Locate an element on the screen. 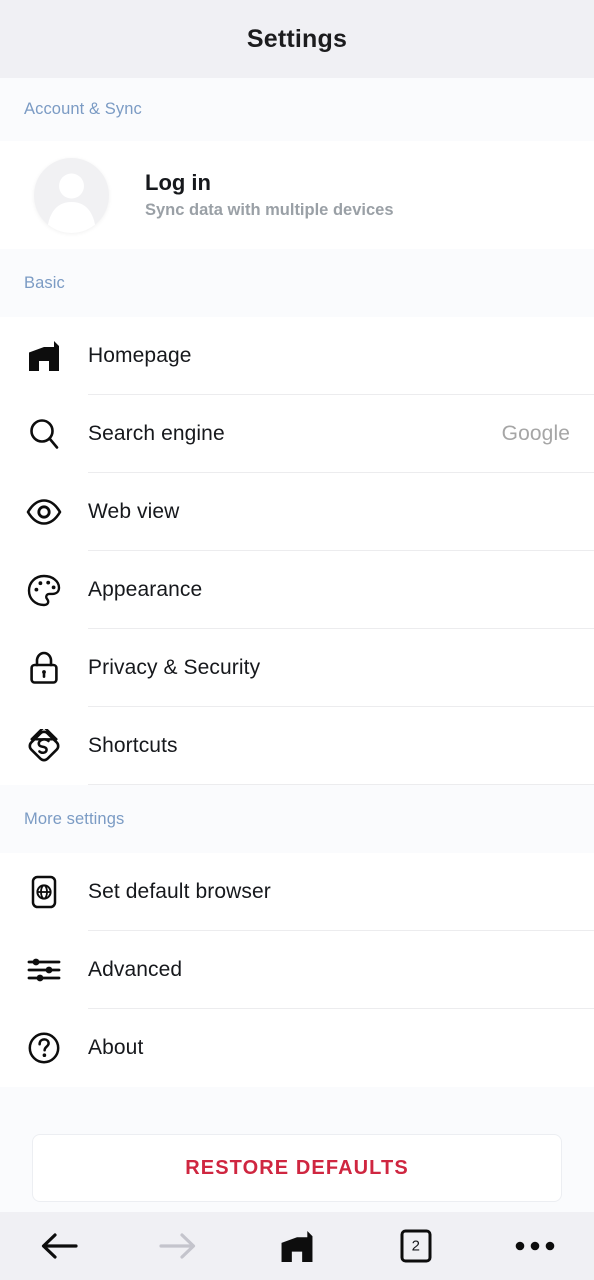  section-label: Basic is located at coordinates (44, 282).